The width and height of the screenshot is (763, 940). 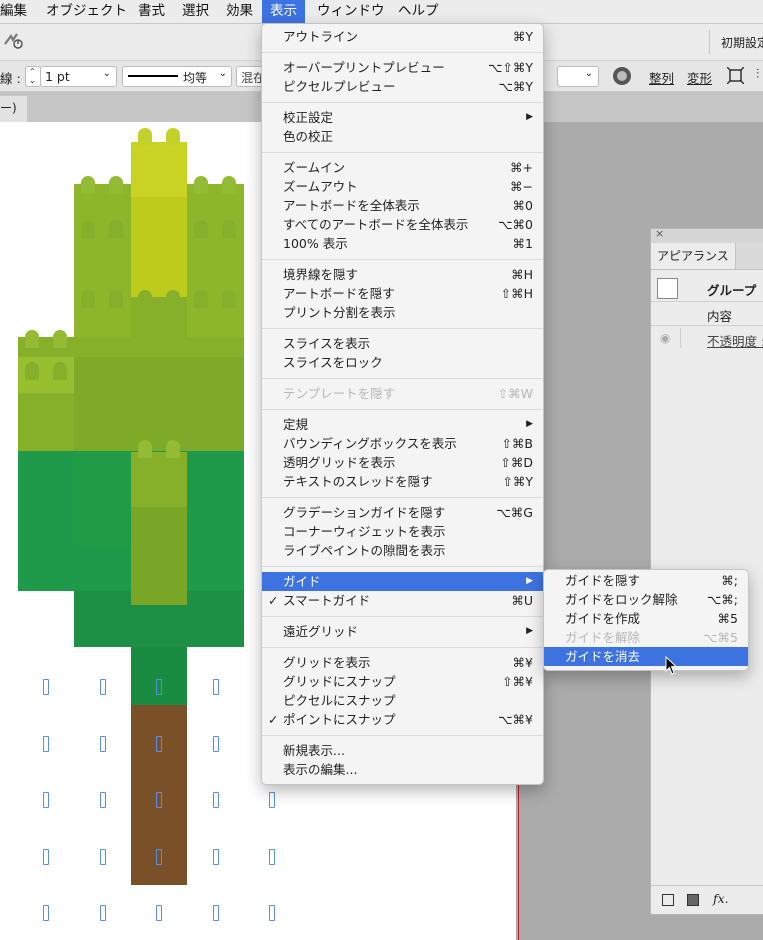 What do you see at coordinates (699, 77) in the screenshot?
I see `transform-button: 変形` at bounding box center [699, 77].